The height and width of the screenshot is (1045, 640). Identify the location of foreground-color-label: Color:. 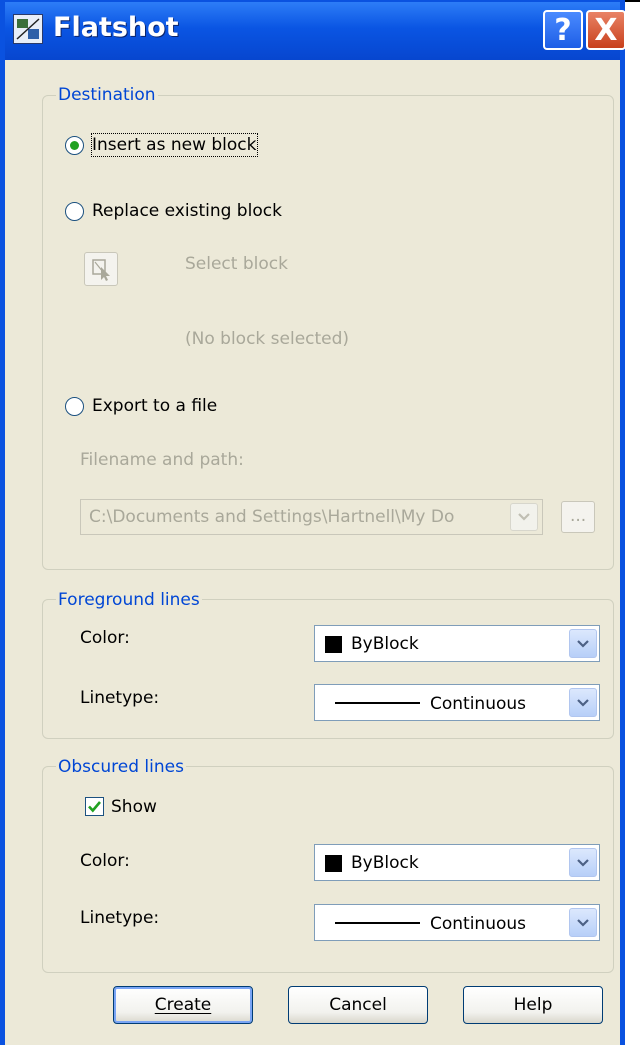
(105, 638).